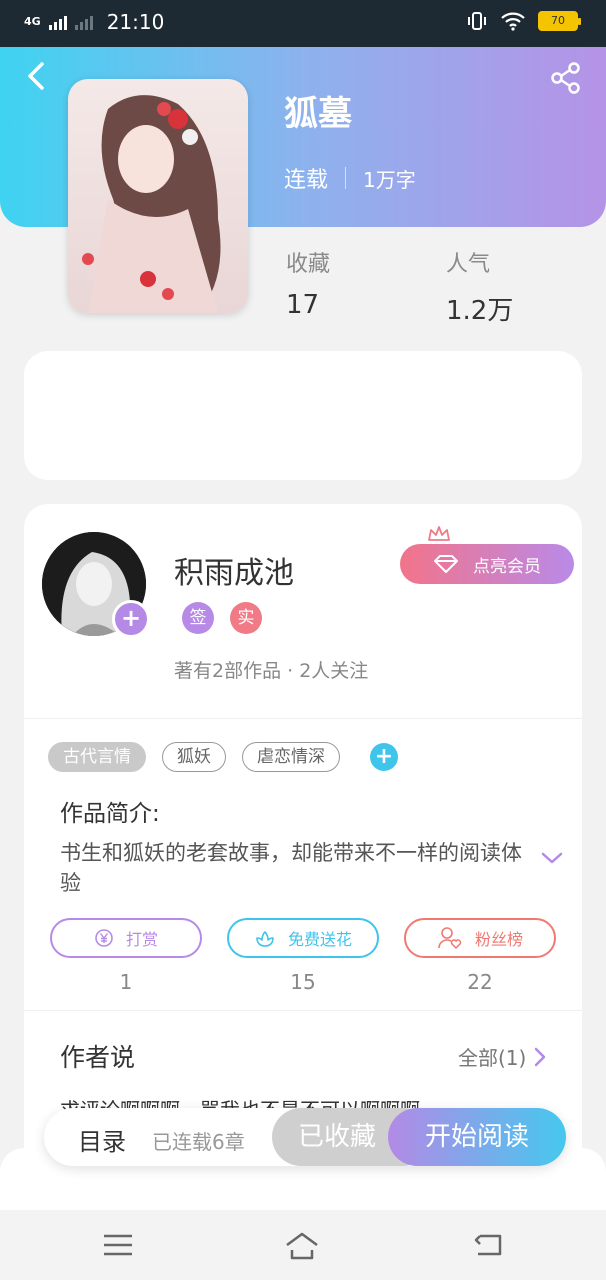  I want to click on home-icon, so click(302, 1245).